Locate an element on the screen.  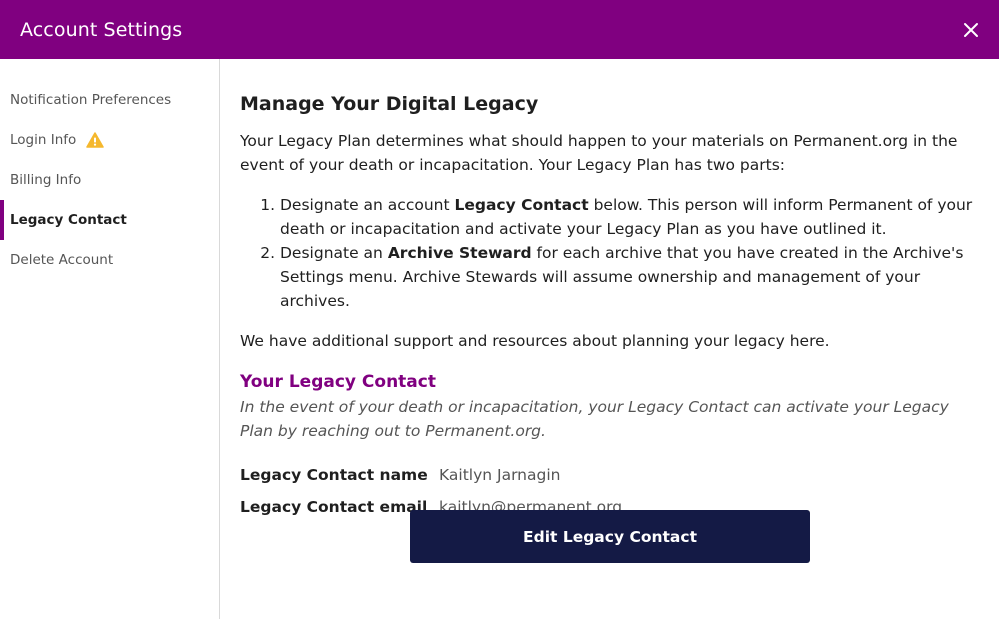
step-bold-term: Legacy Contact is located at coordinates (521, 205).